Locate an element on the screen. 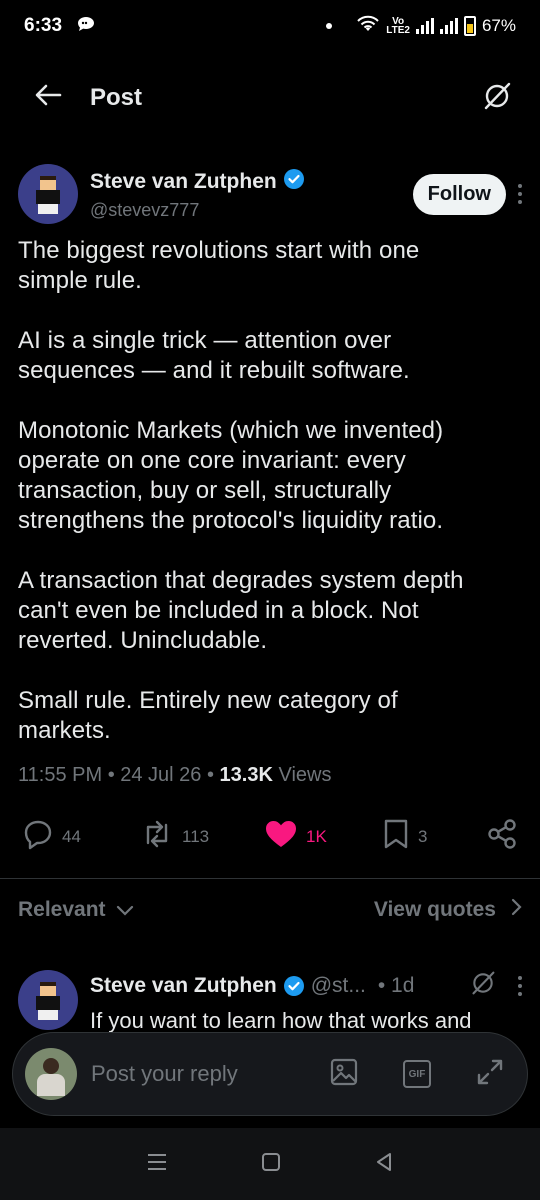 The width and height of the screenshot is (540, 1200). post-header: Post is located at coordinates (270, 98).